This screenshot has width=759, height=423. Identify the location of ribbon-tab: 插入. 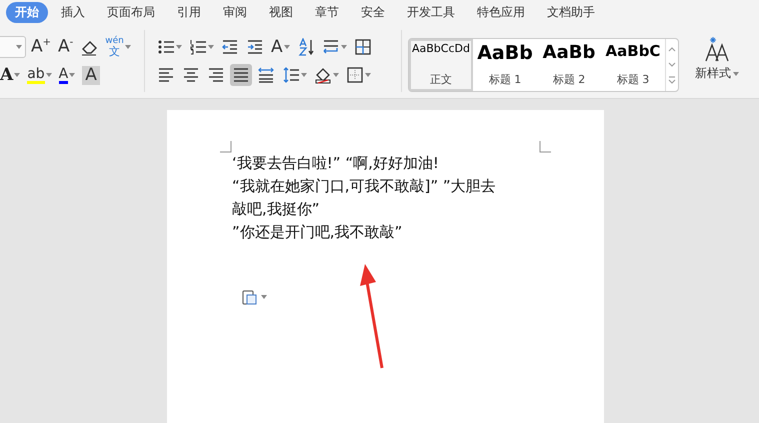
(73, 12).